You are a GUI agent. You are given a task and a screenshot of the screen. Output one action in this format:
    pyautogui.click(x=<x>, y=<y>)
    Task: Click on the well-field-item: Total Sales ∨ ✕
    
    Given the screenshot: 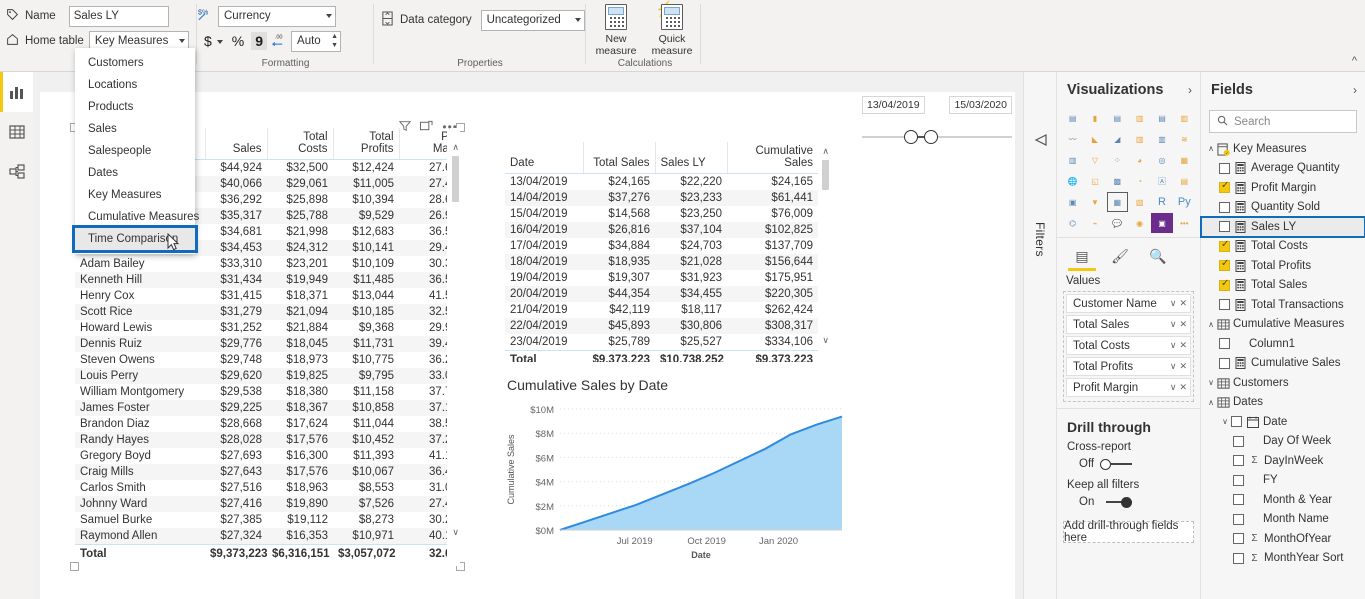 What is the action you would take?
    pyautogui.click(x=1128, y=324)
    